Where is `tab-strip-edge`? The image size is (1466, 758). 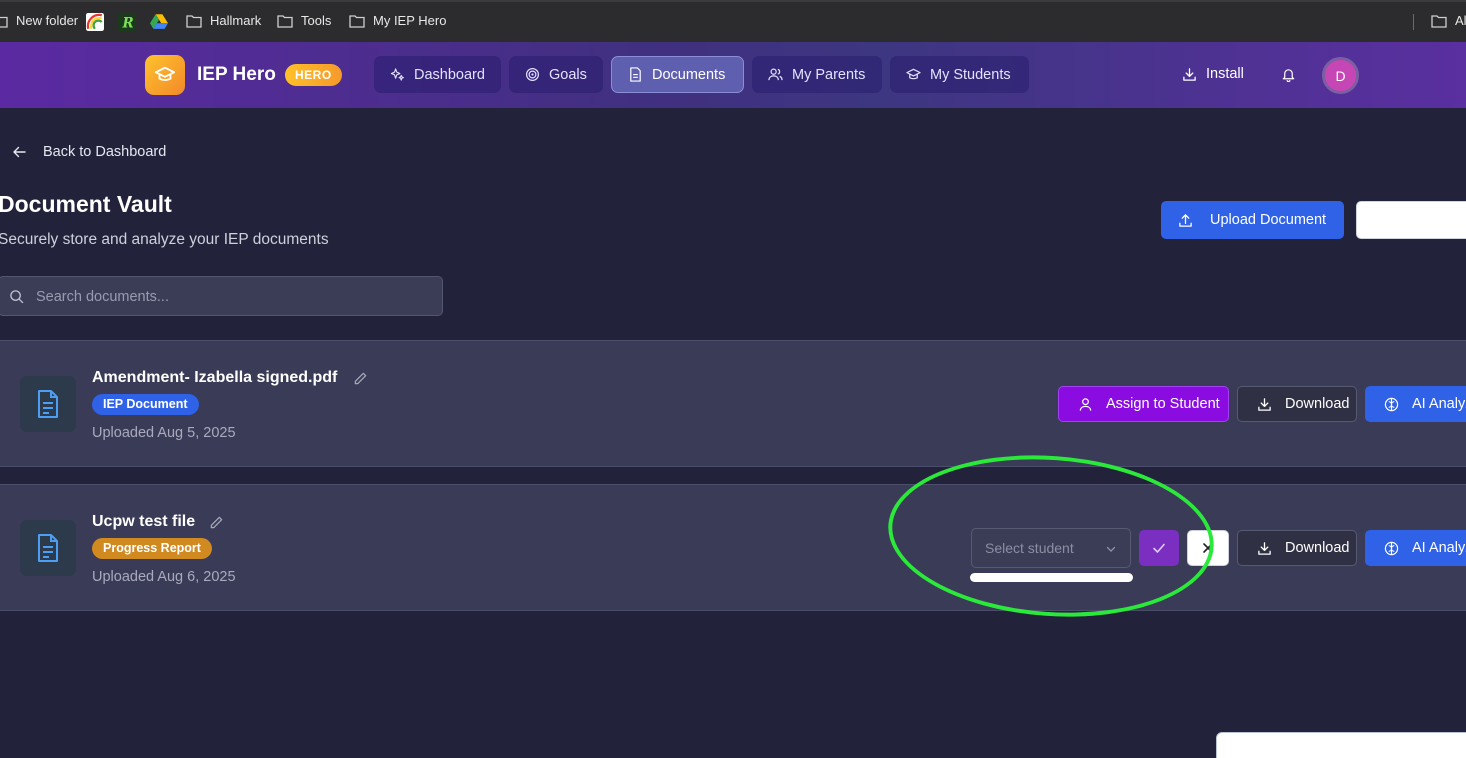
tab-strip-edge is located at coordinates (733, 1).